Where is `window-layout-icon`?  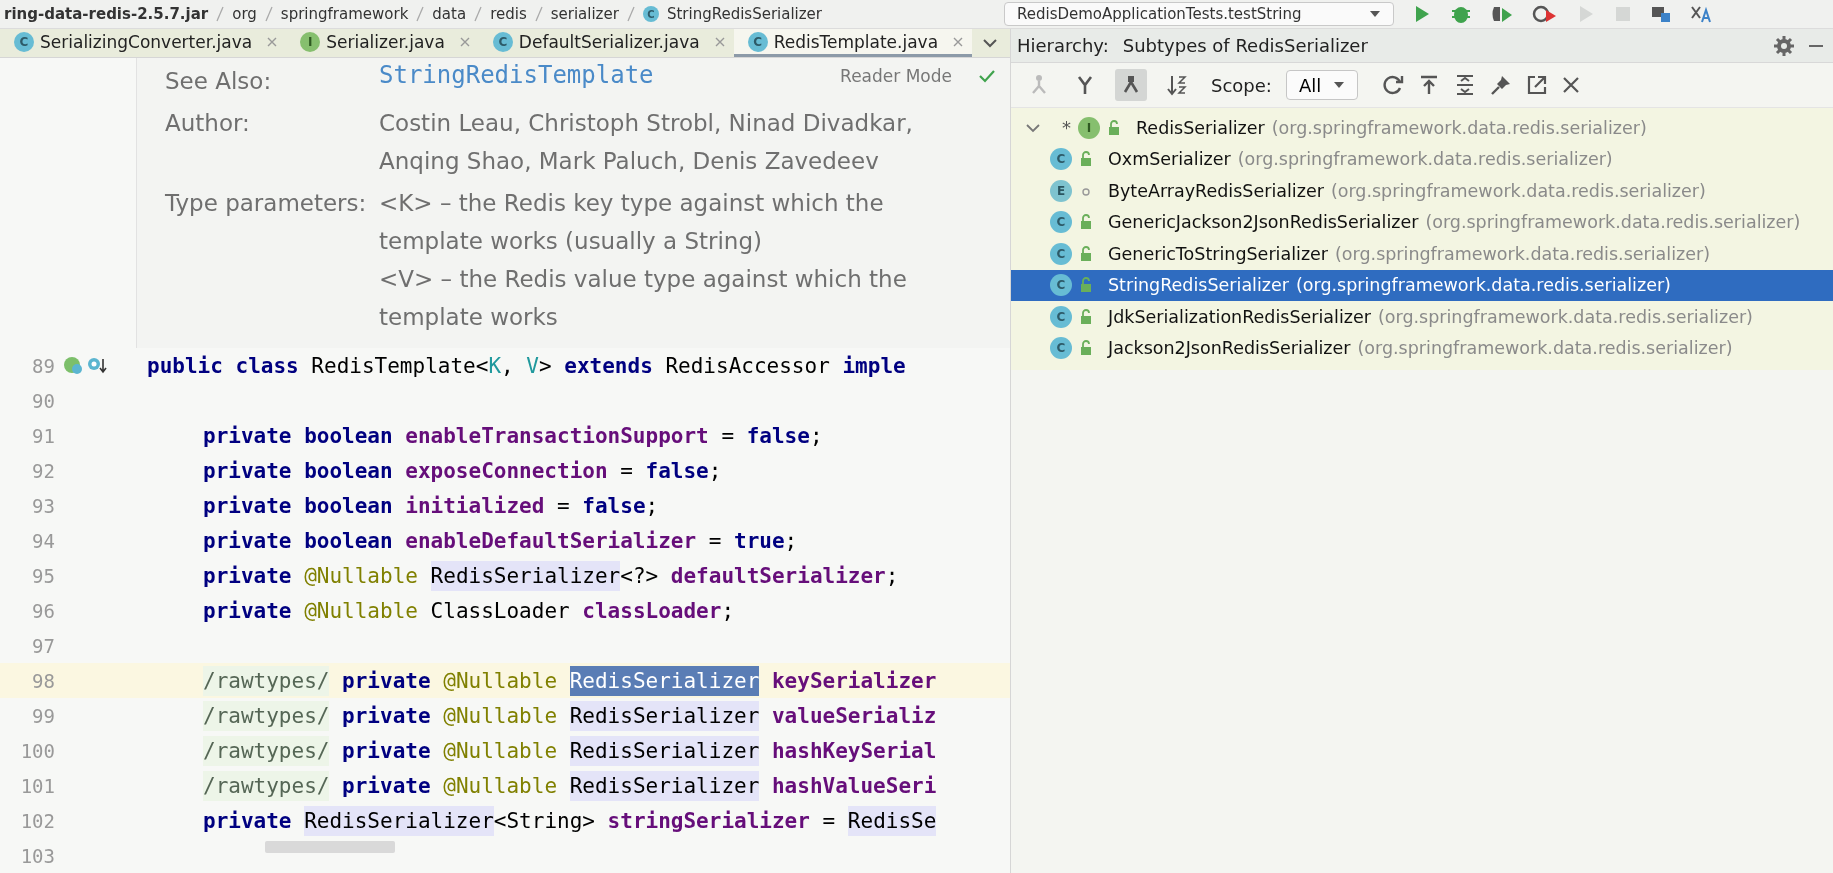
window-layout-icon is located at coordinates (1661, 14).